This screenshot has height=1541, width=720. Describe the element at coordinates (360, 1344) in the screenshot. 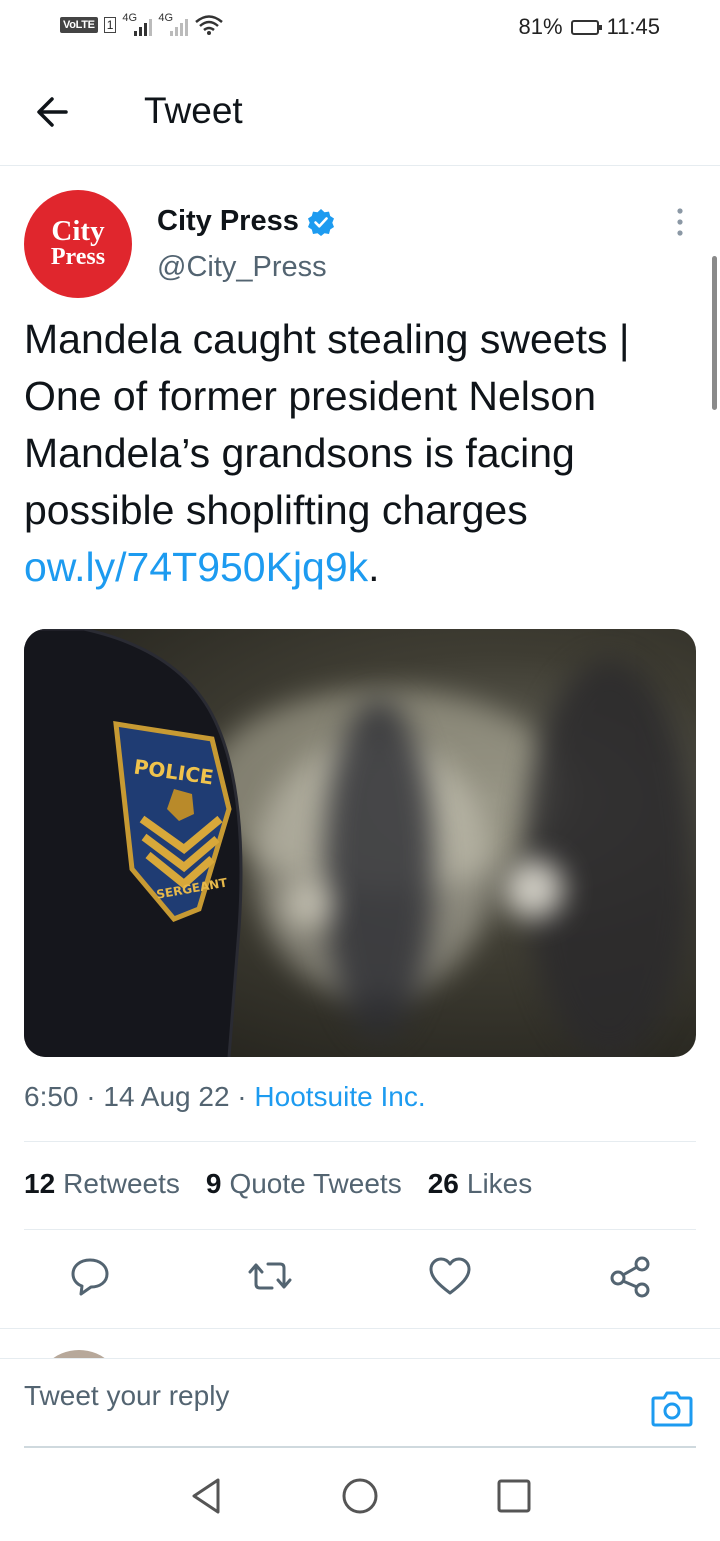

I see `next-reply-peek` at that location.